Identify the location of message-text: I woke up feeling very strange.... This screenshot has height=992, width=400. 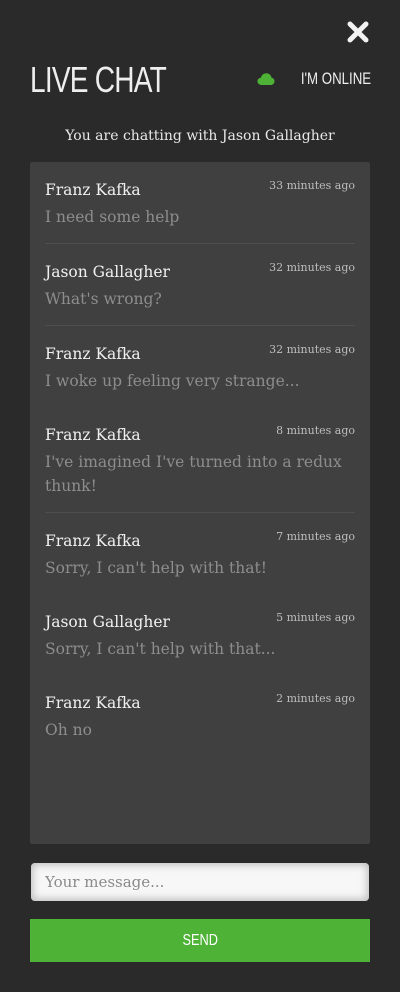
(172, 381).